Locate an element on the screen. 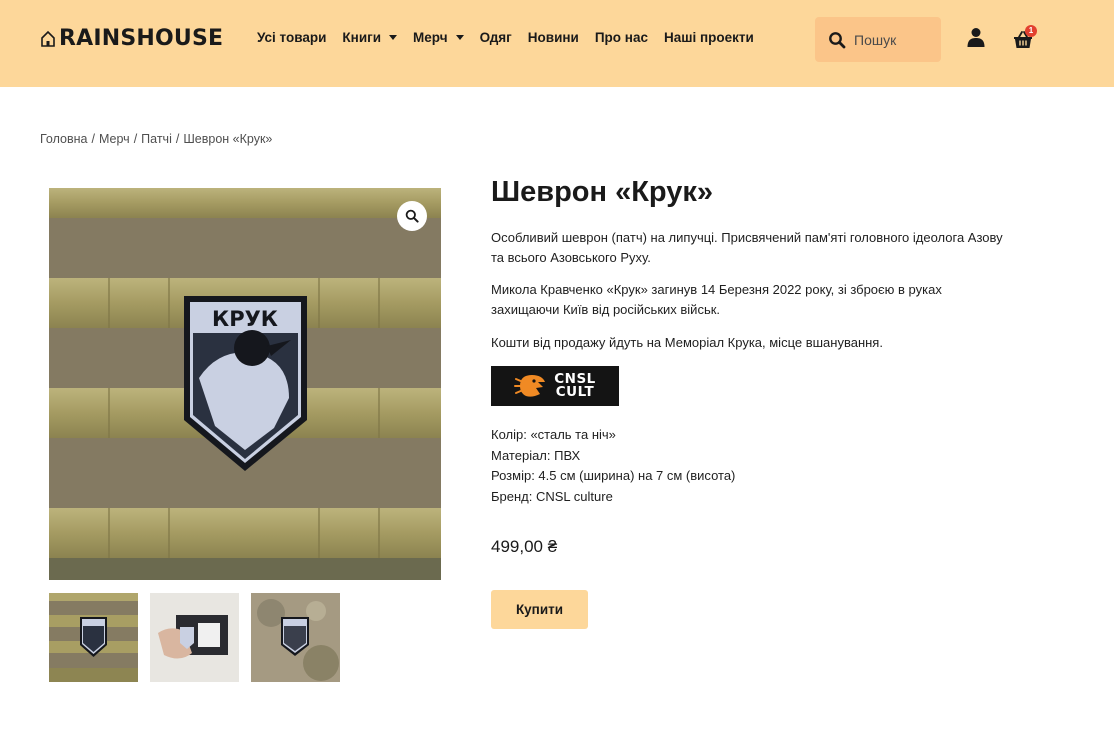 Image resolution: width=1114 pixels, height=742 pixels. dragon-icon is located at coordinates (530, 386).